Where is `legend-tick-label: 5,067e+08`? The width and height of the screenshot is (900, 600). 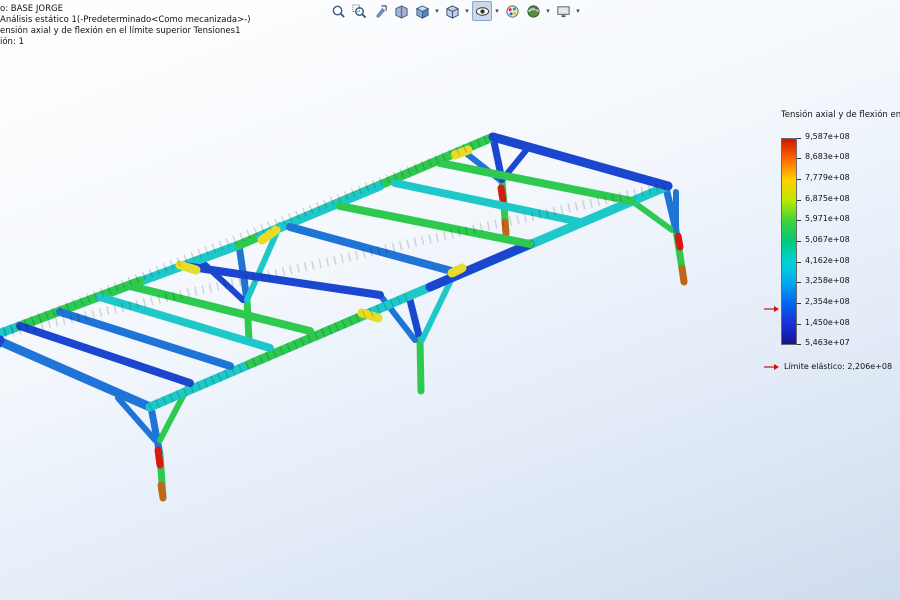
legend-tick-label: 5,067e+08 is located at coordinates (827, 239).